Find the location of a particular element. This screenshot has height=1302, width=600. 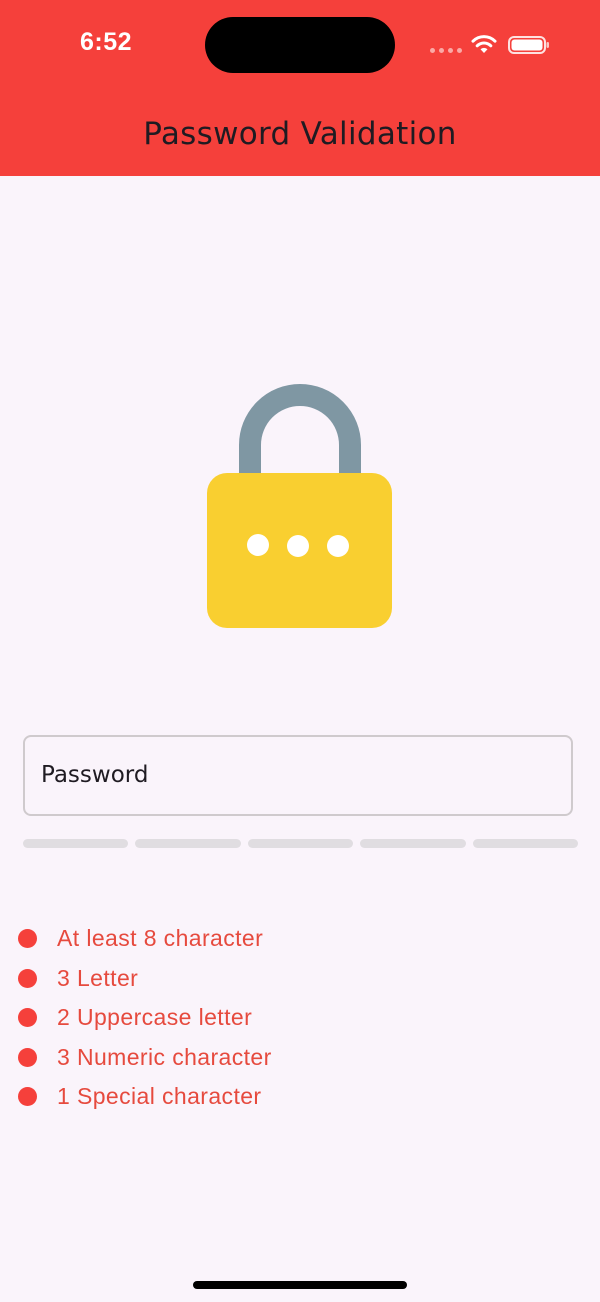

wifi-icon is located at coordinates (484, 44).